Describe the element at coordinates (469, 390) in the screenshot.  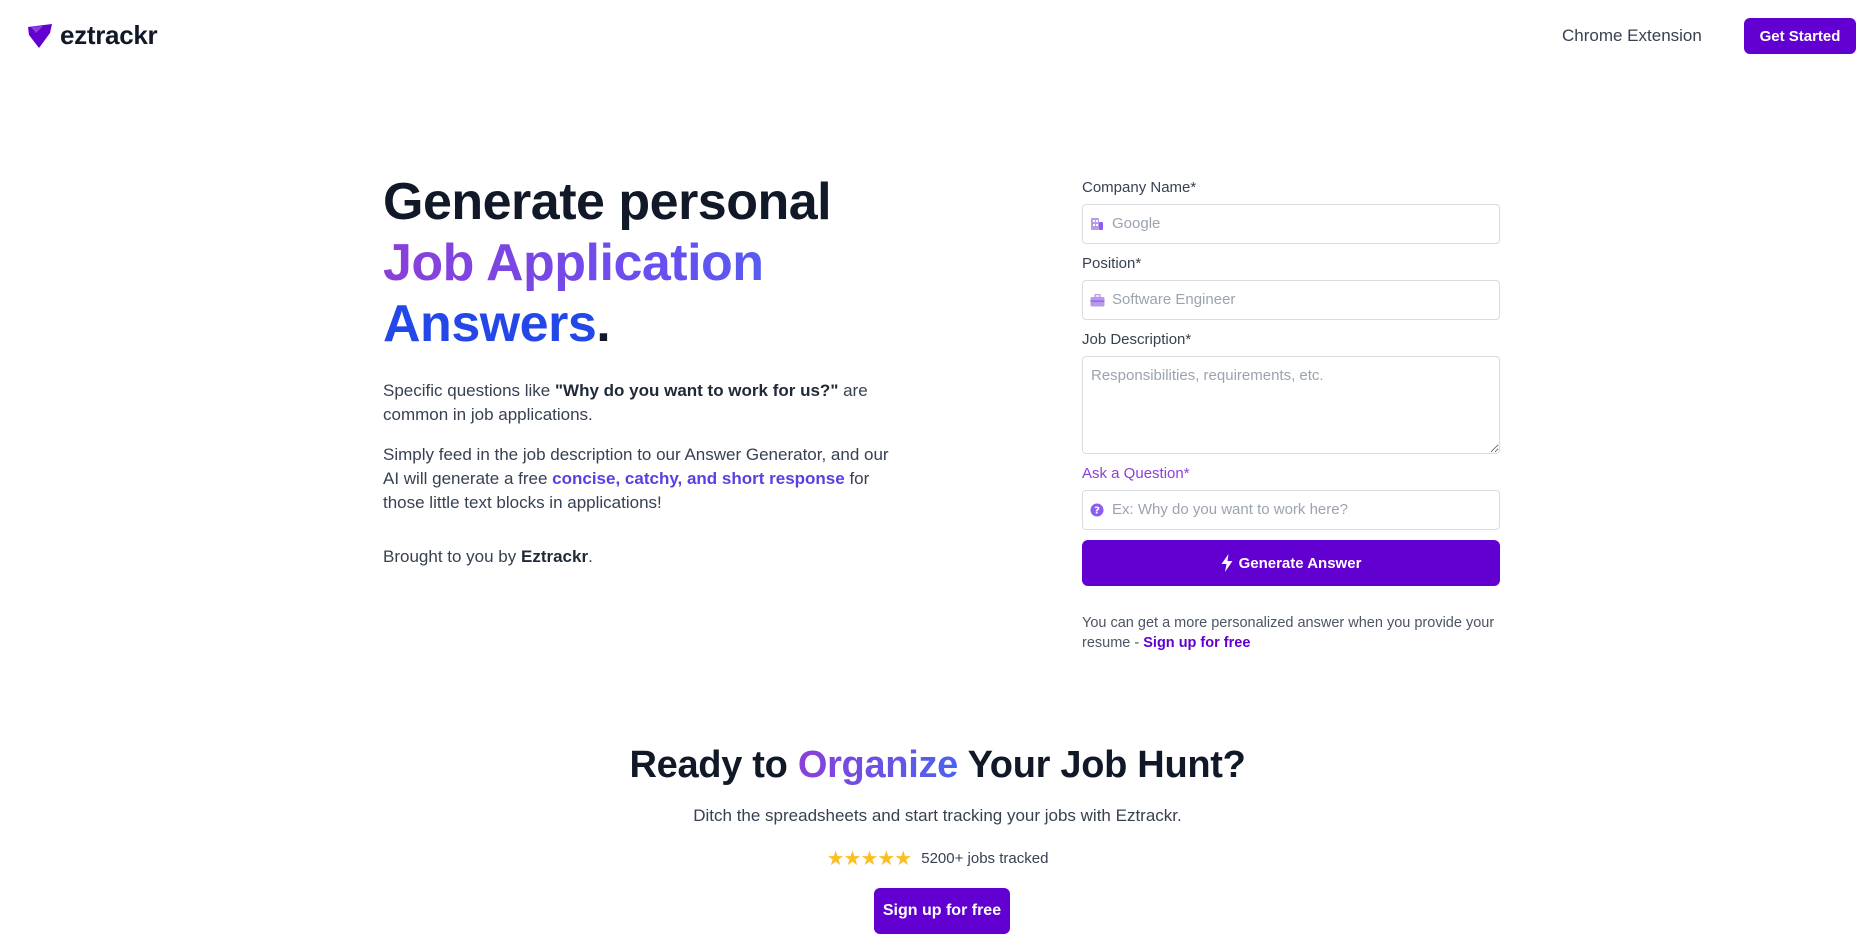
I see `intro-text: Specific questions like` at that location.